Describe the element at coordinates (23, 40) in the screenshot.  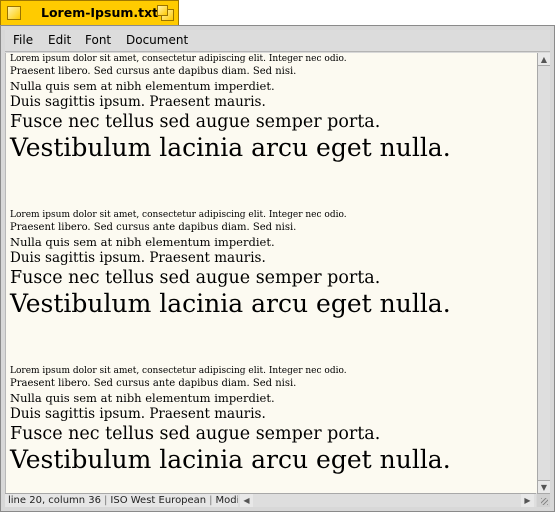
I see `menu-file: File` at that location.